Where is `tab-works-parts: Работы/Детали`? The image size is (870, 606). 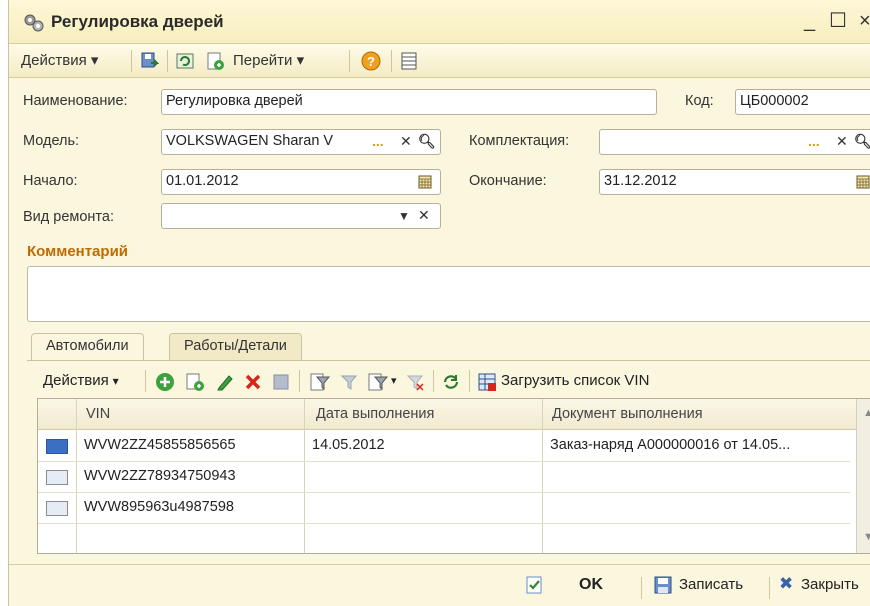
tab-works-parts: Работы/Детали is located at coordinates (235, 347).